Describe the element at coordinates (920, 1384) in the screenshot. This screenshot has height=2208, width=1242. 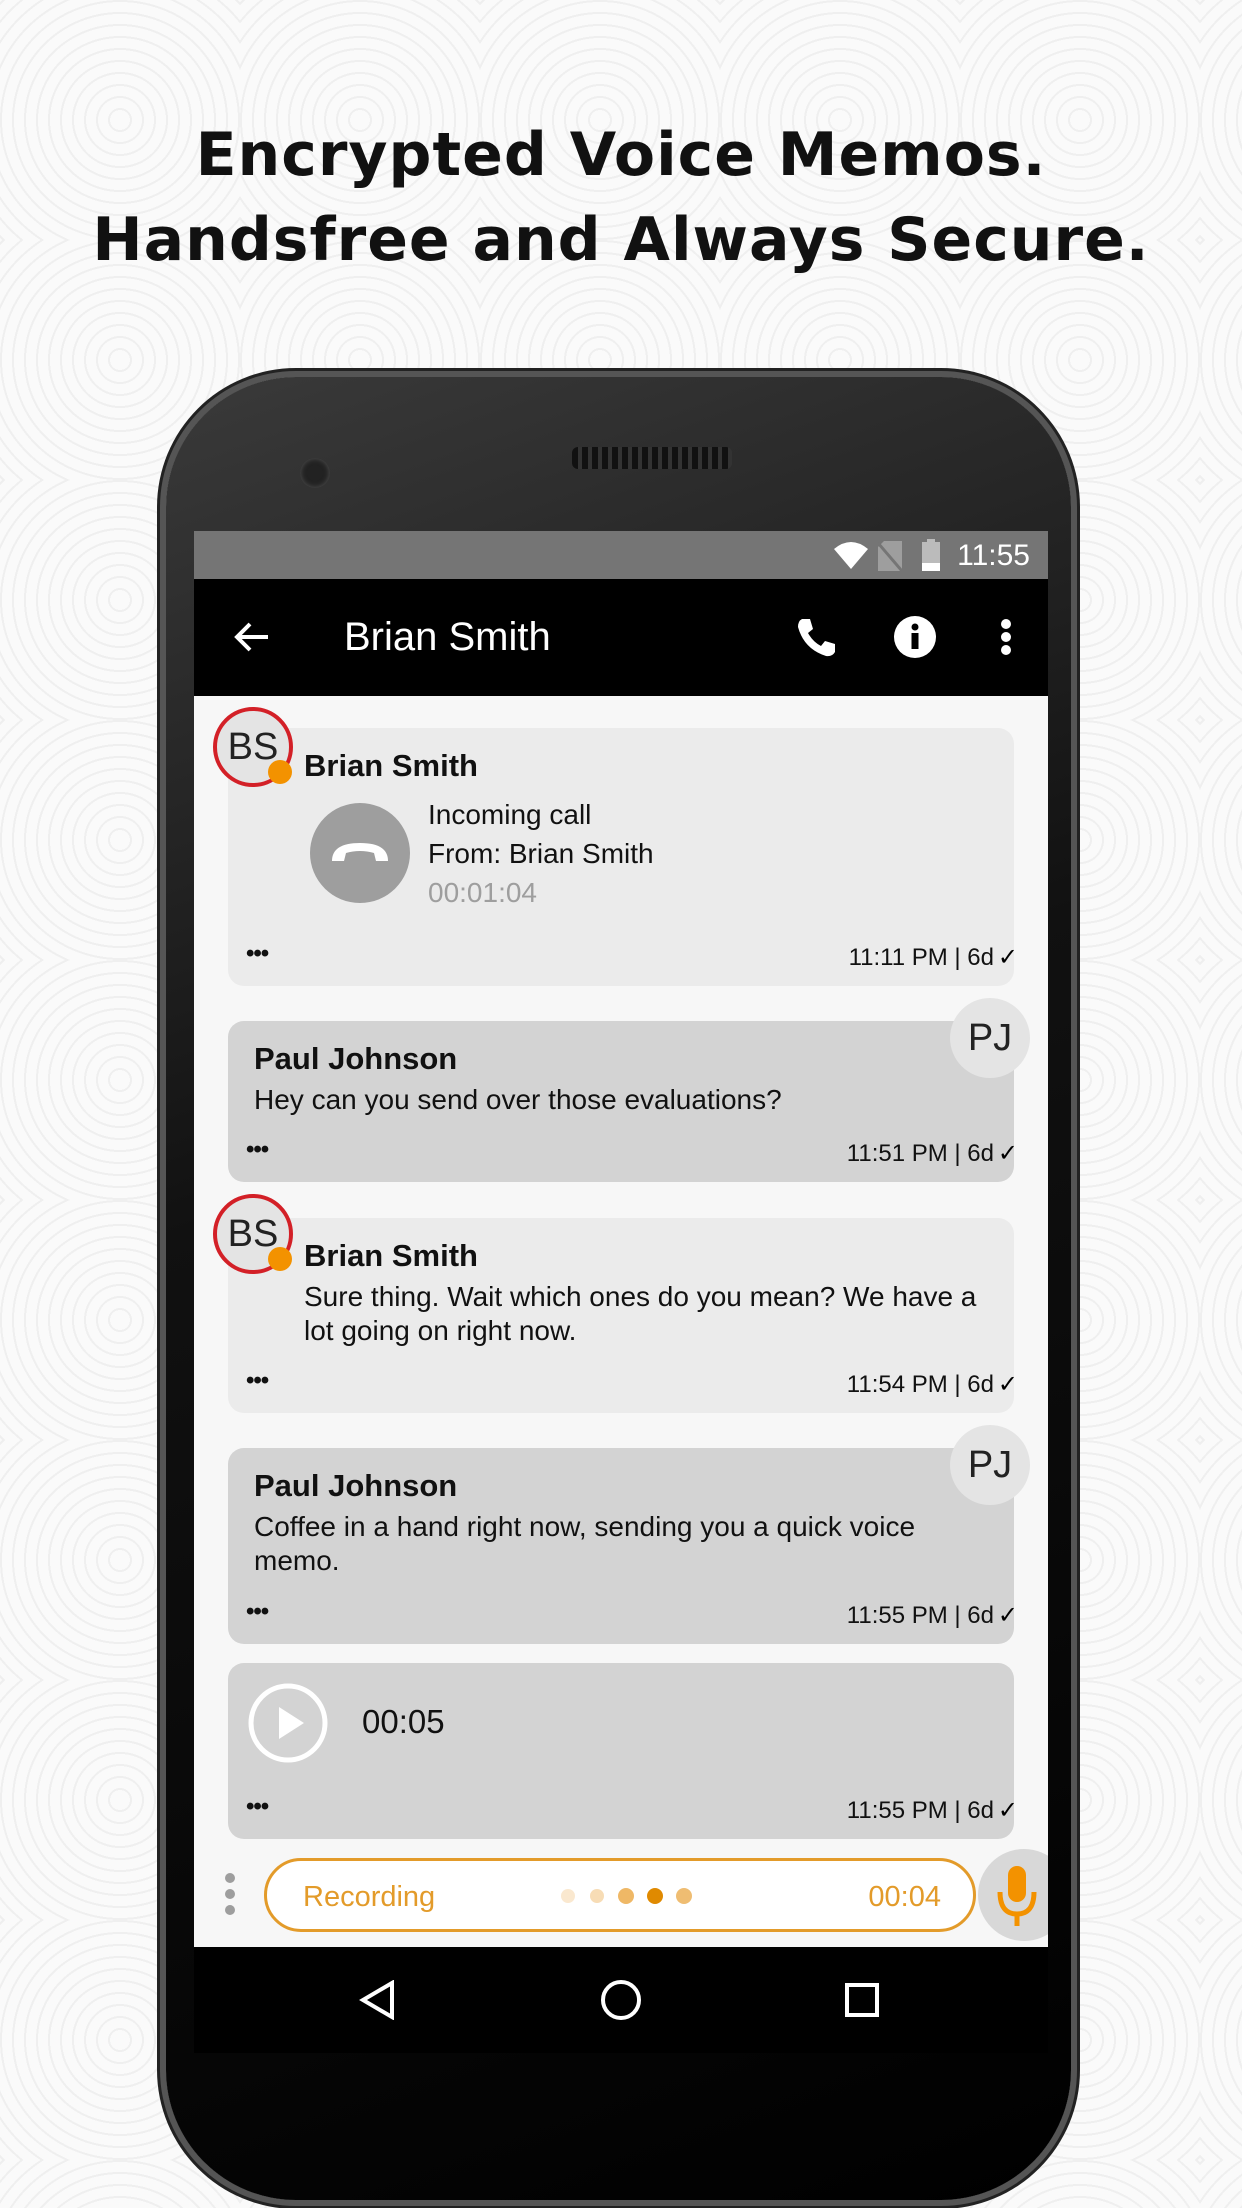
I see `message-timestamp: 11:54 PM | 6d` at that location.